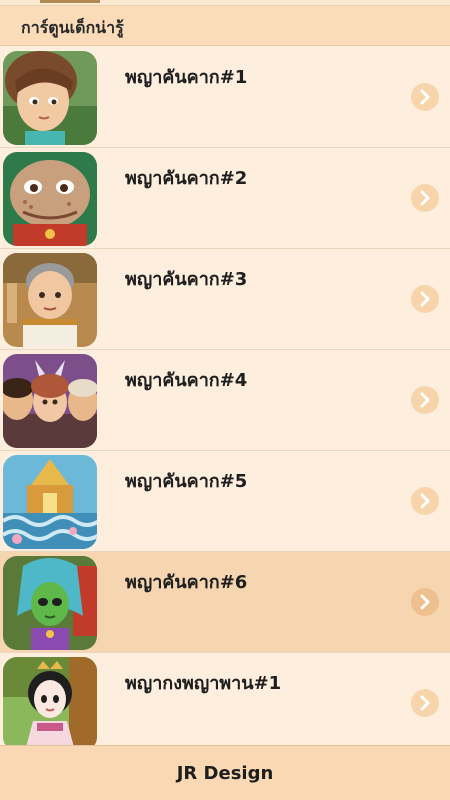 The height and width of the screenshot is (800, 450). I want to click on partial-thumbnail, so click(70, 1).